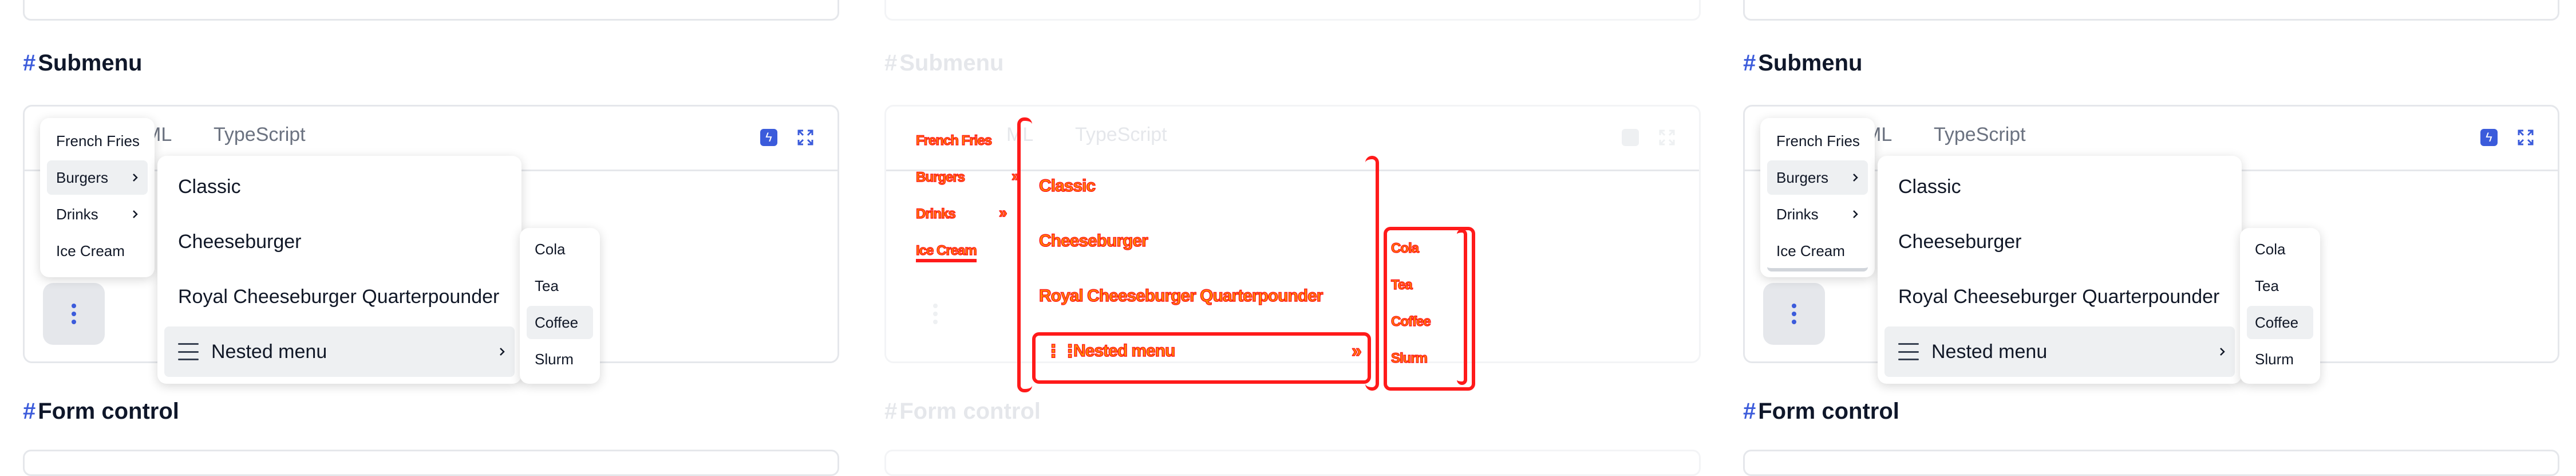 The image size is (2576, 476). I want to click on debug-label-drinks: Drinks, so click(935, 214).